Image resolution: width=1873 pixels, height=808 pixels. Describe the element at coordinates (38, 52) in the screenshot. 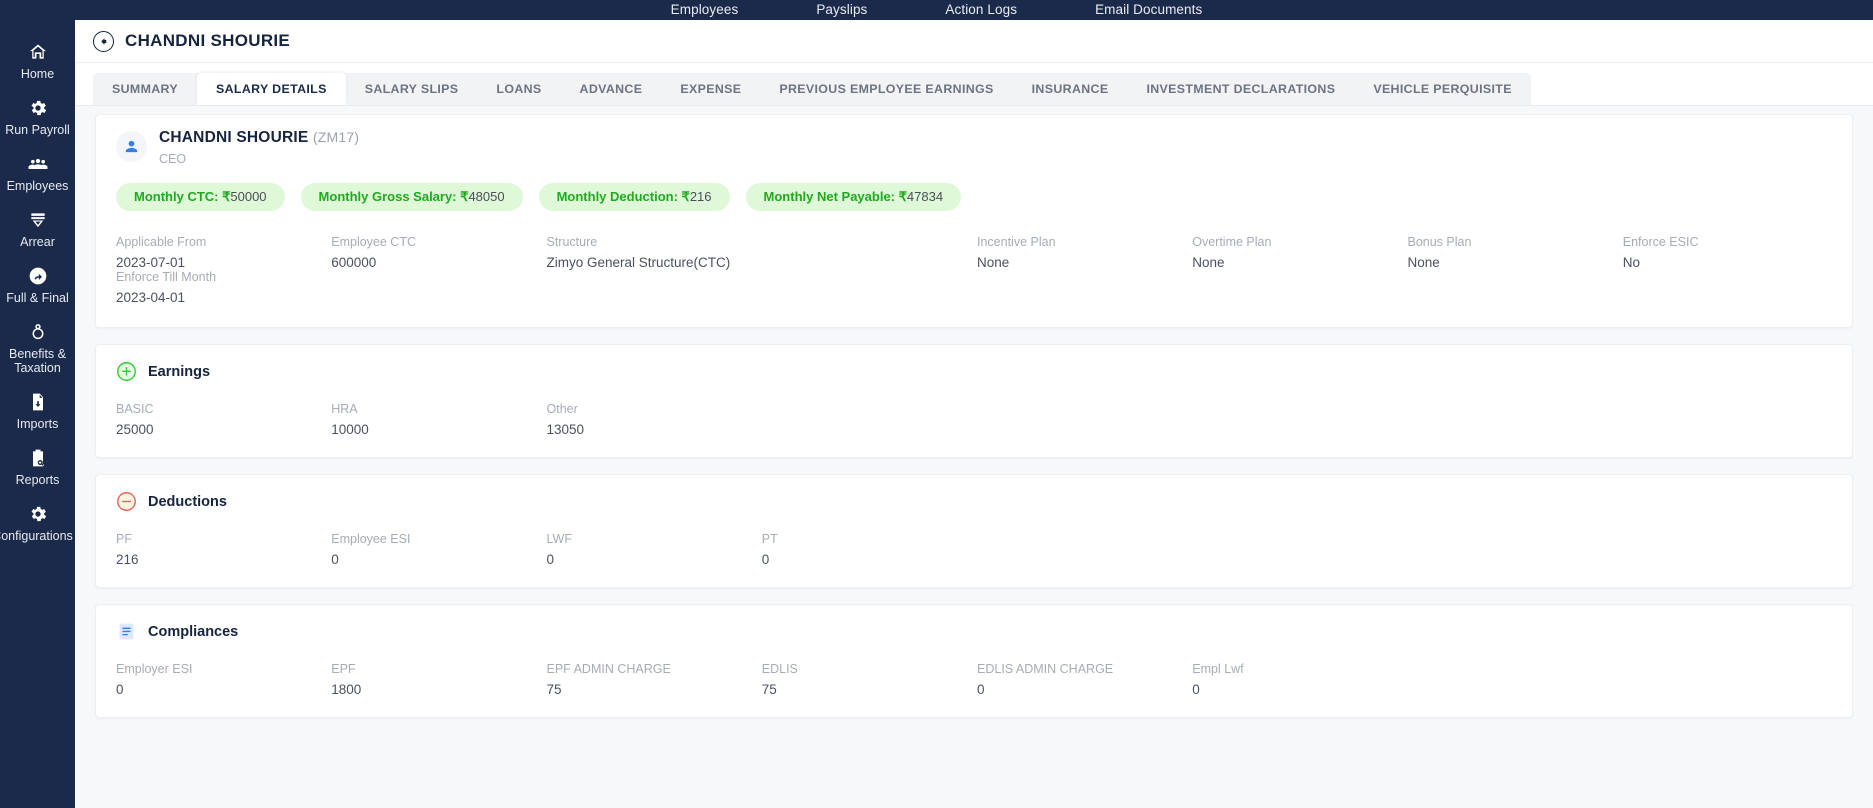

I see `home-icon` at that location.